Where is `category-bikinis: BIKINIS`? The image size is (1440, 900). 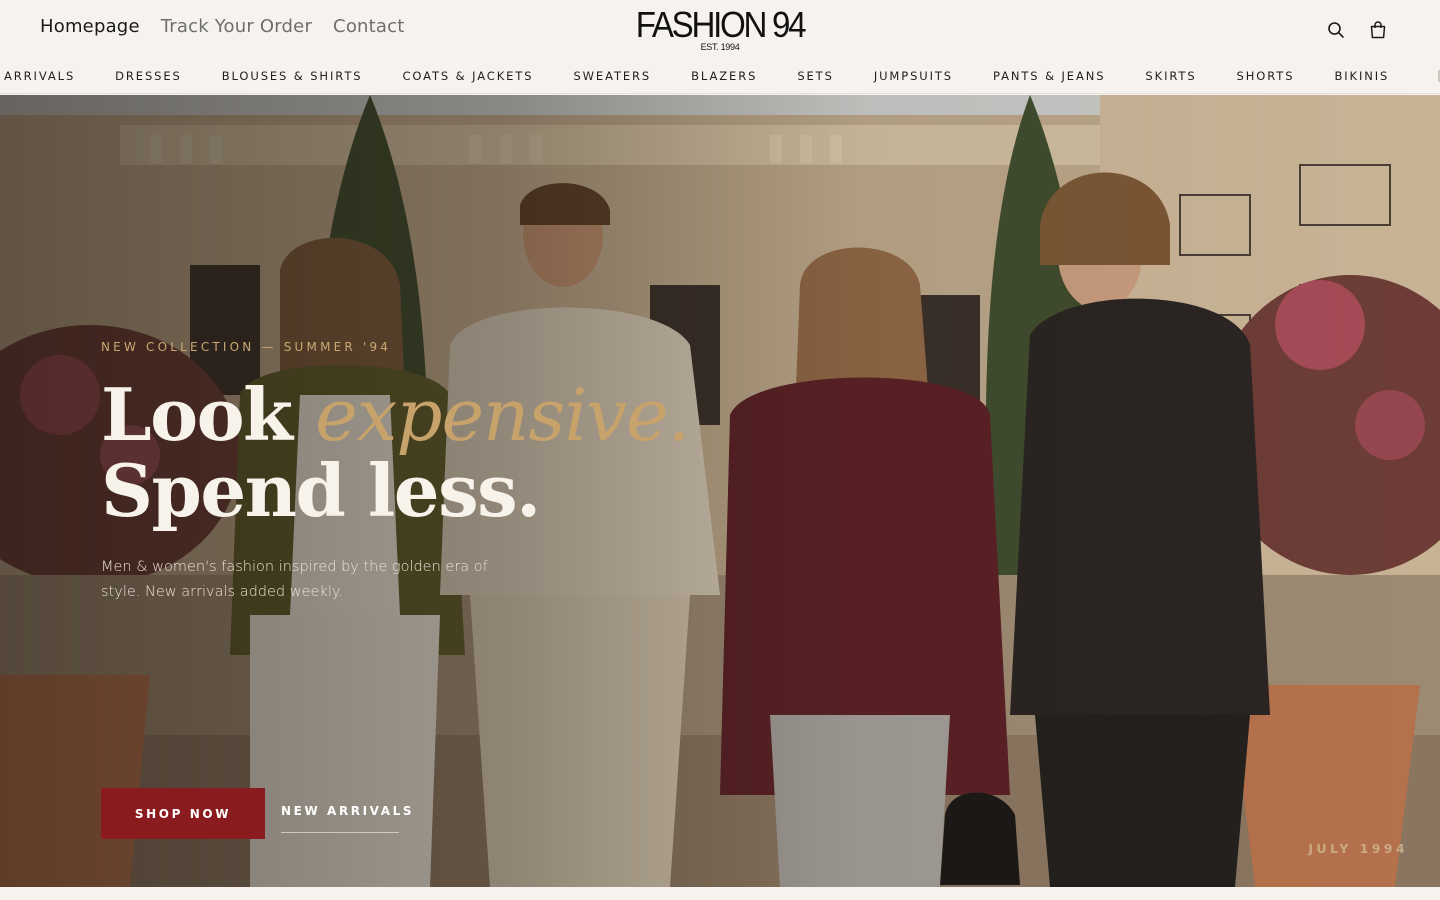
category-bikinis: BIKINIS is located at coordinates (1361, 76).